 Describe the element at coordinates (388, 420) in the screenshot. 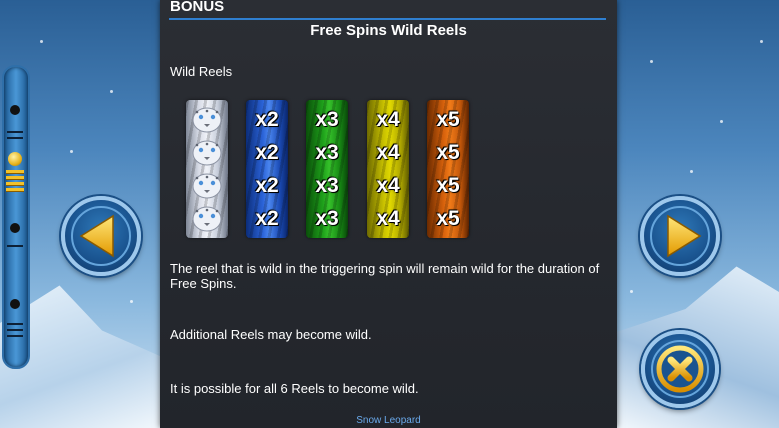

I see `game-name-footer: Snow Leopard` at that location.